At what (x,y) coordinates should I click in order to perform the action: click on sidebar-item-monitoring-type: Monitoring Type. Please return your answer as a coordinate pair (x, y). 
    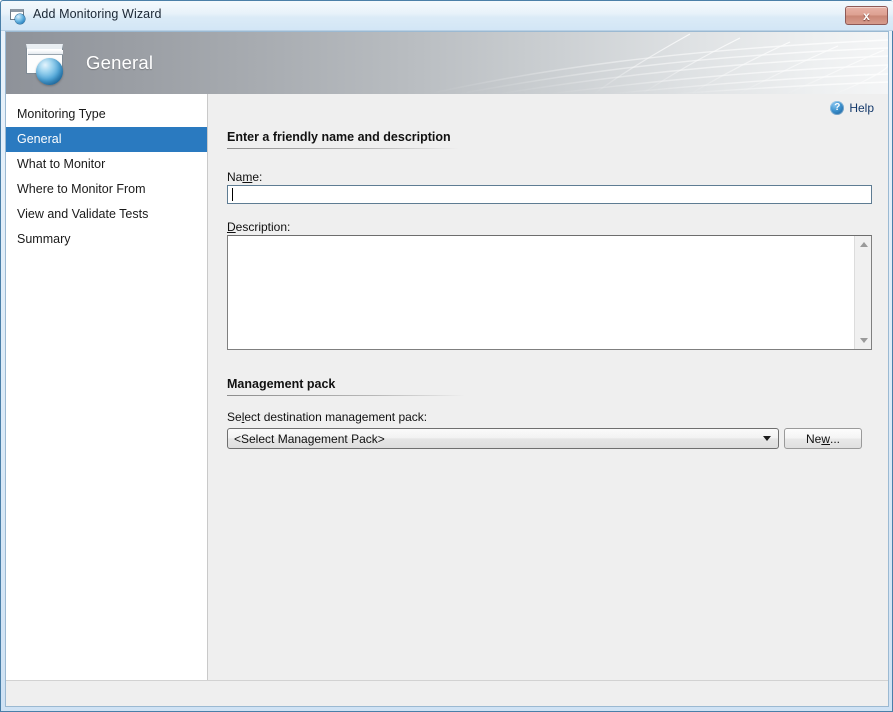
    Looking at the image, I should click on (106, 114).